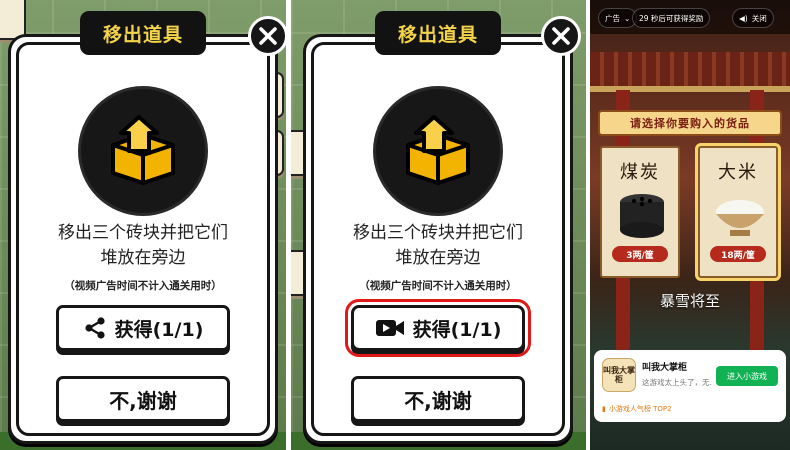  Describe the element at coordinates (640, 254) in the screenshot. I see `goods-price: 3两/筐` at that location.